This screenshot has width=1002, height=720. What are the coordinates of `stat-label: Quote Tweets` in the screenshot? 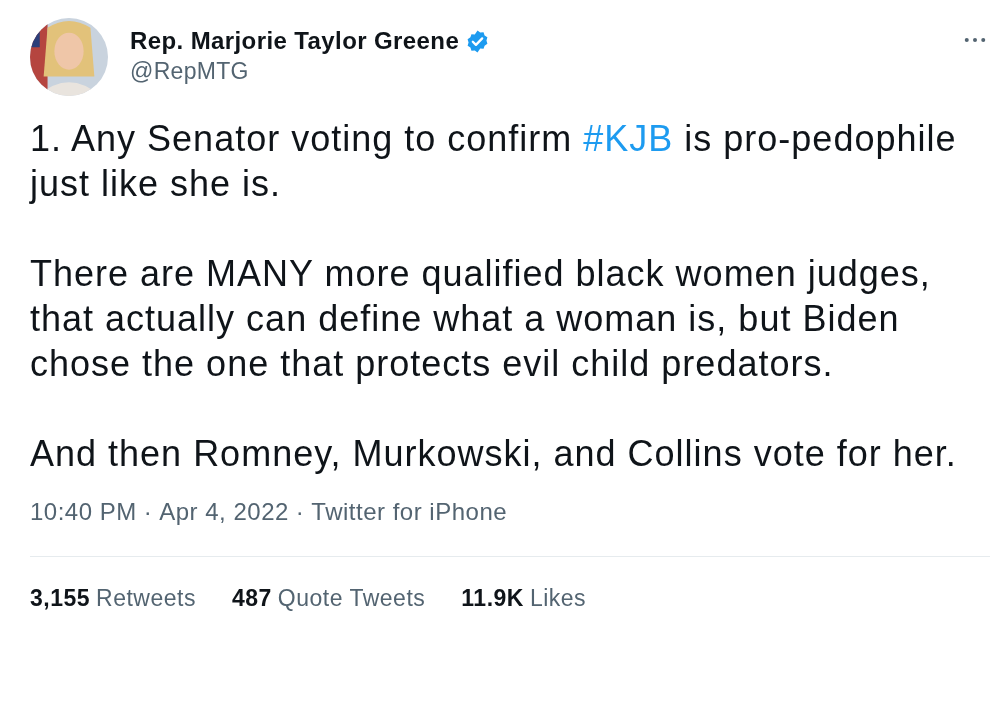 It's located at (351, 598).